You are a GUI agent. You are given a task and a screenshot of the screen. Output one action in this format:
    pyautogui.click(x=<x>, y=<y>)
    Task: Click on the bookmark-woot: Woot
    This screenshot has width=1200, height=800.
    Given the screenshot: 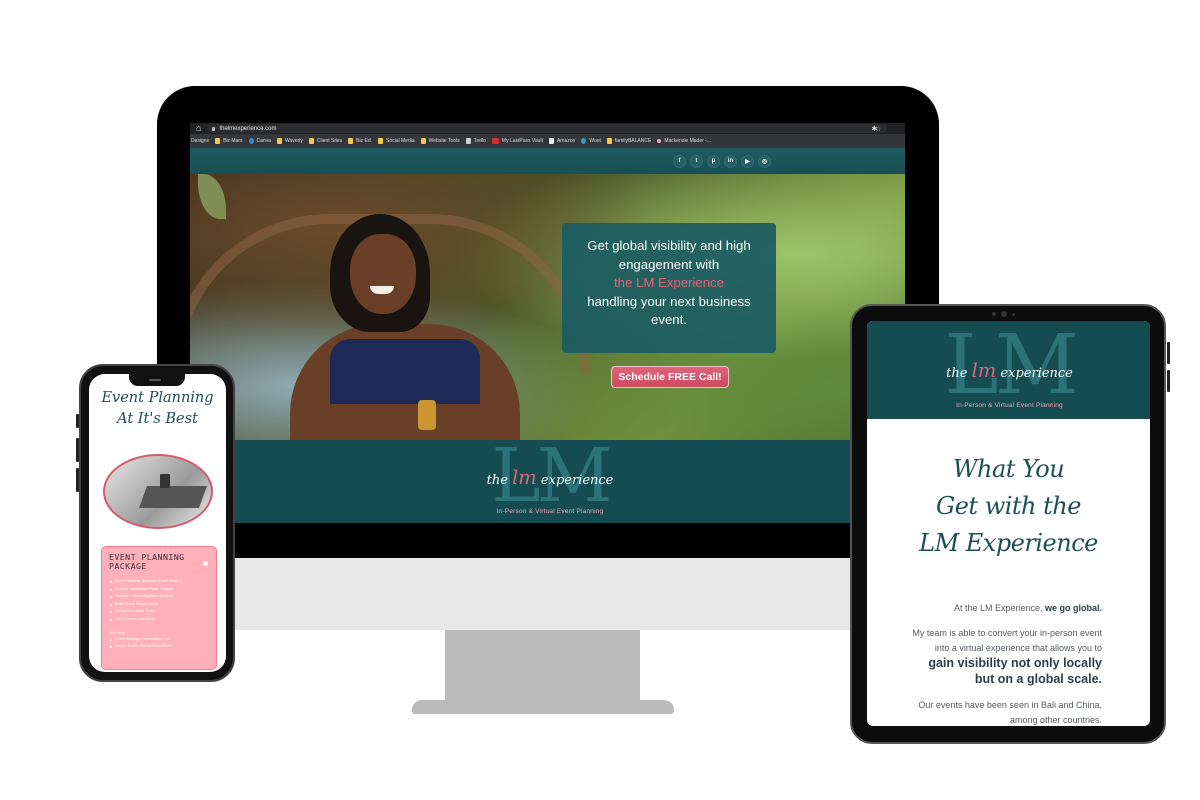 What is the action you would take?
    pyautogui.click(x=591, y=141)
    